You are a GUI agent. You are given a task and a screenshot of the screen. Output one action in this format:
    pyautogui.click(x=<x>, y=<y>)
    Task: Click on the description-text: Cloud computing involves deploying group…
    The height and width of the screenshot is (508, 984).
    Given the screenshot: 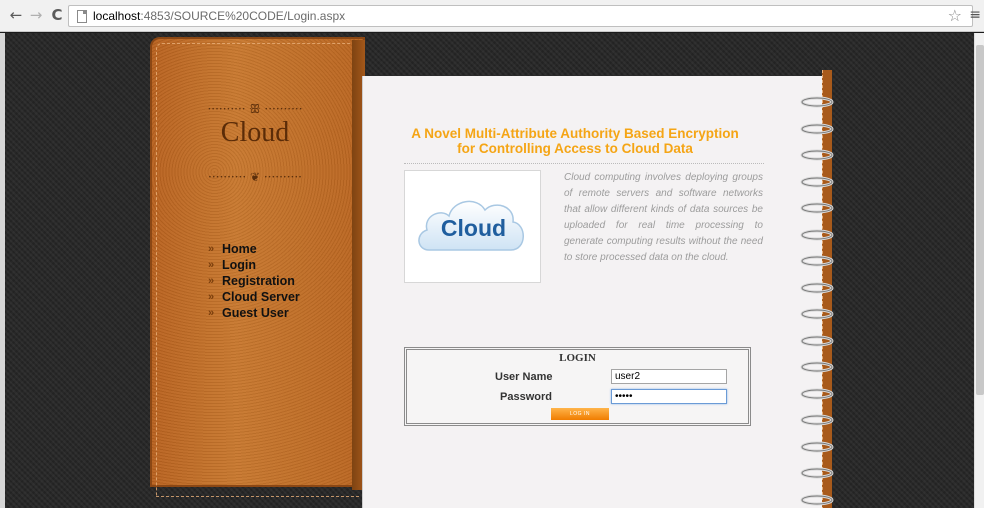 What is the action you would take?
    pyautogui.click(x=663, y=217)
    